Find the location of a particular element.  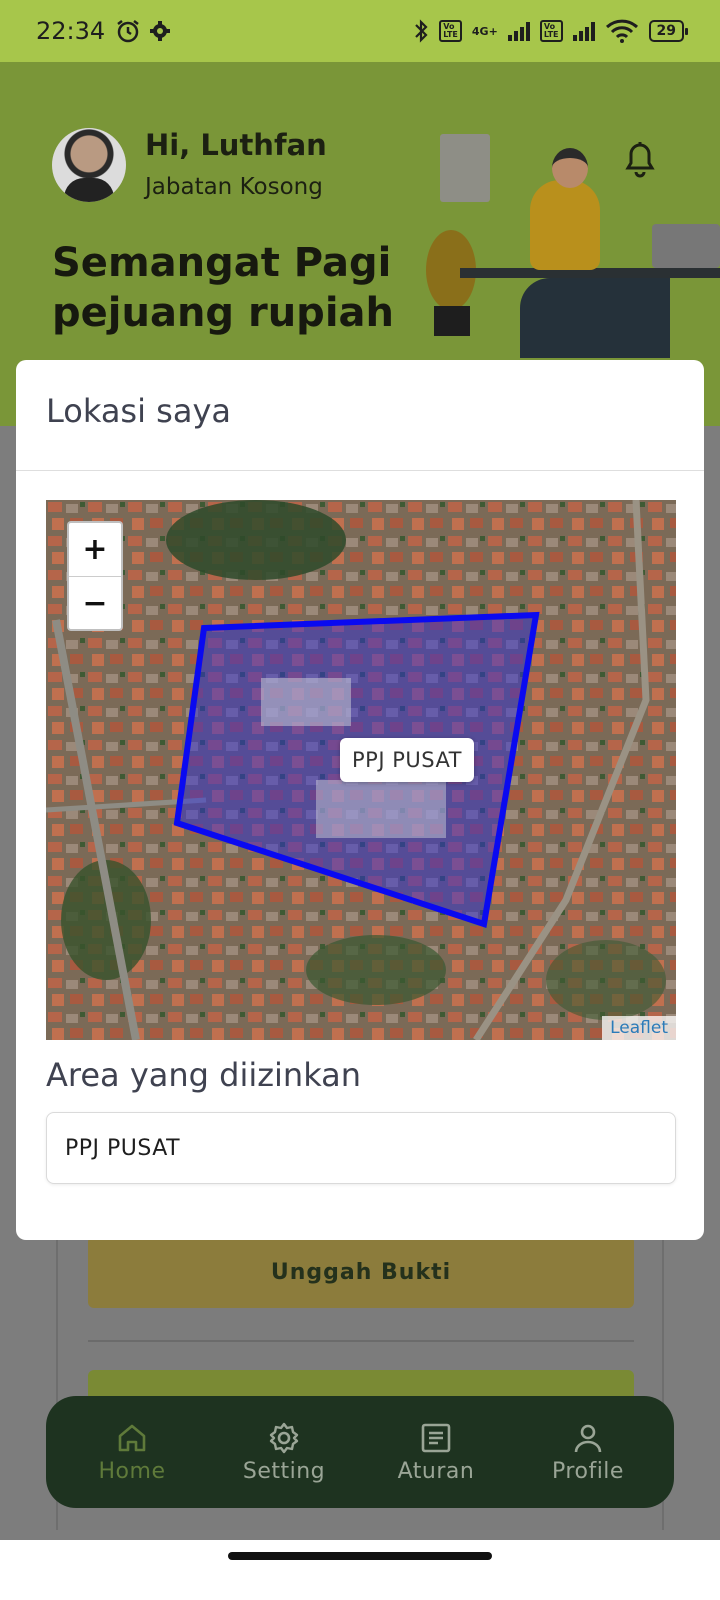

volte-badge: Vo LTE is located at coordinates (450, 31).